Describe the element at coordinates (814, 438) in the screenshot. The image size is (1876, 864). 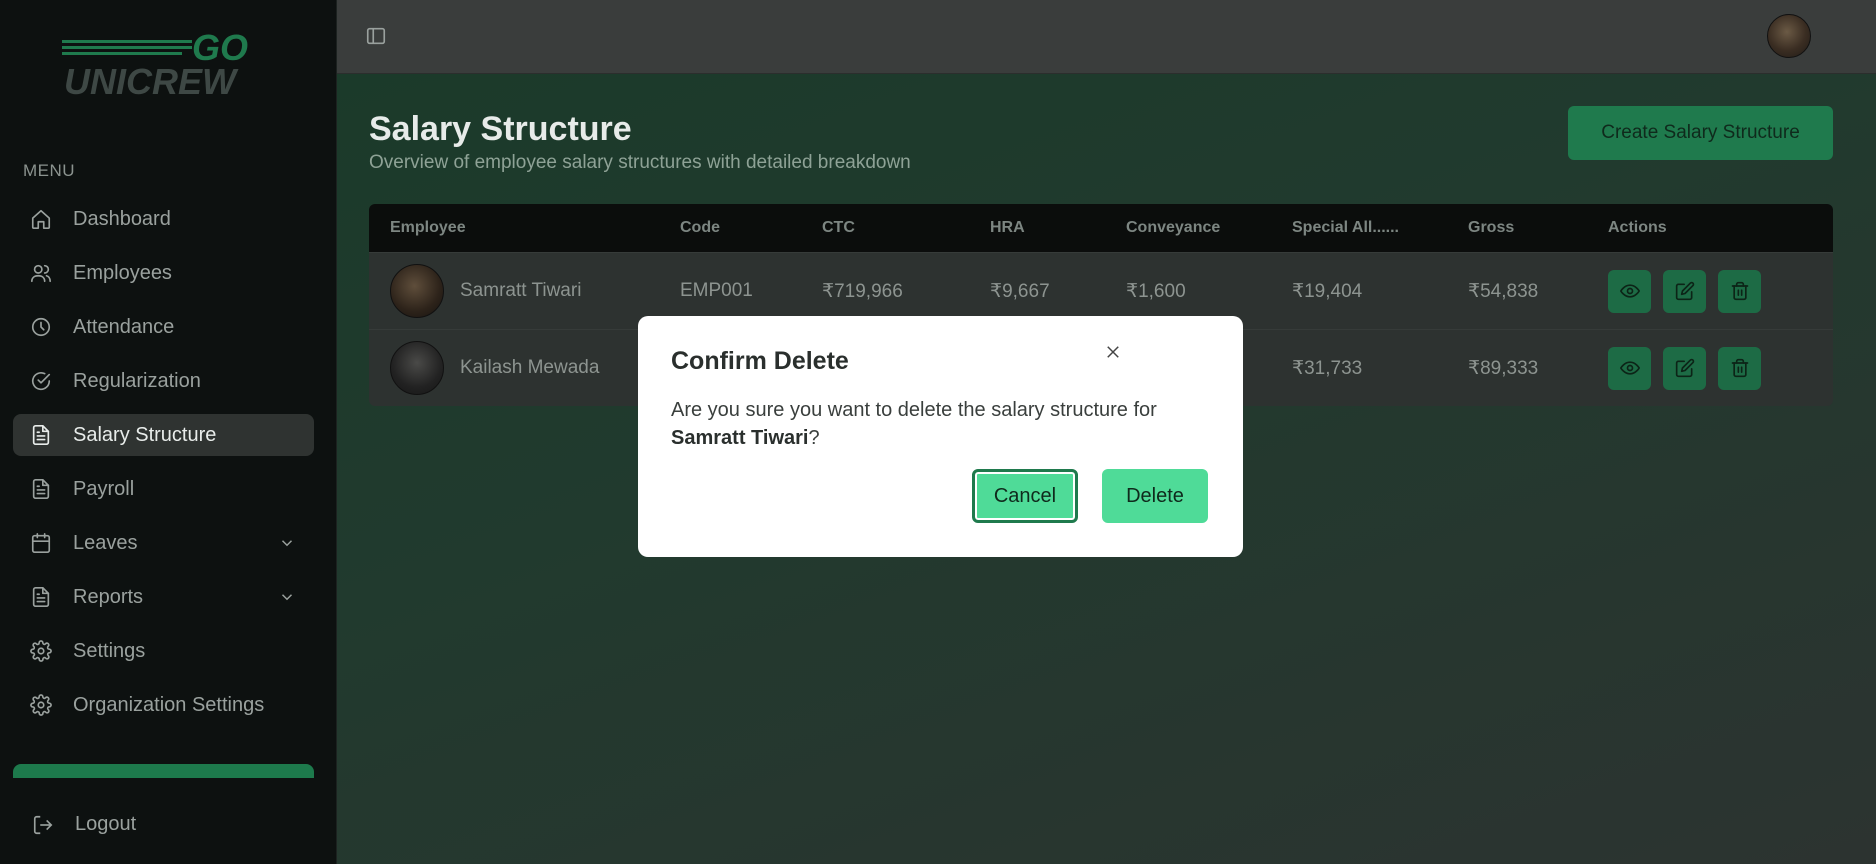
I see `modal-message-suffix: ?` at that location.